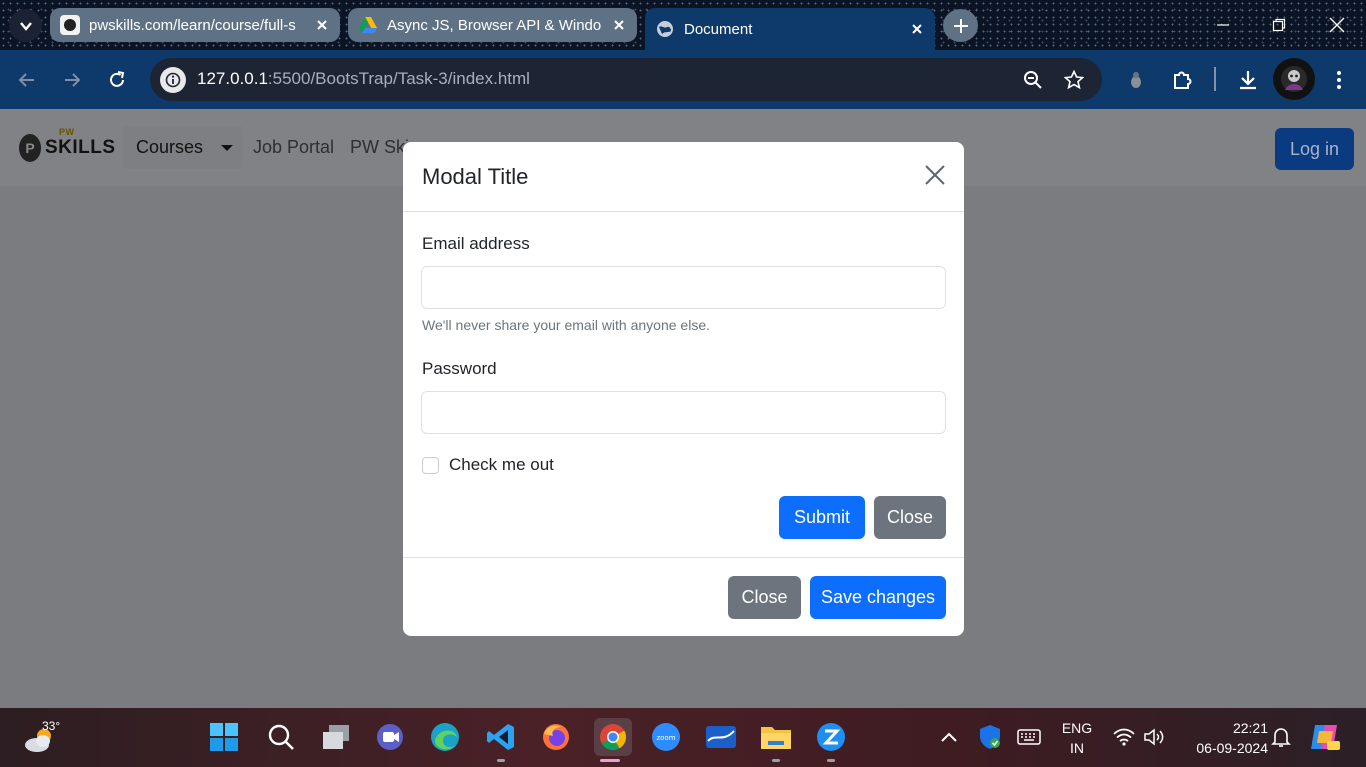 The height and width of the screenshot is (767, 1366). I want to click on google-drive-icon, so click(368, 25).